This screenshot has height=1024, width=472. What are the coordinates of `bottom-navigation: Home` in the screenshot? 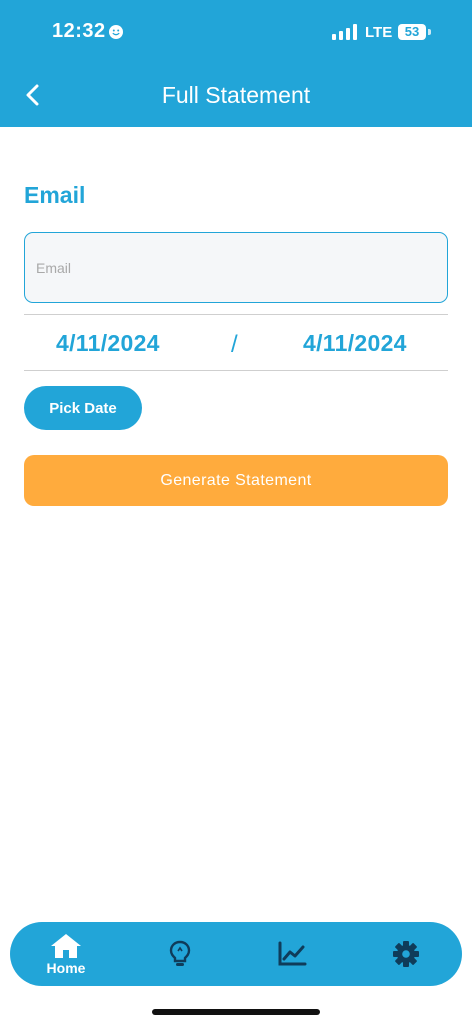 It's located at (236, 954).